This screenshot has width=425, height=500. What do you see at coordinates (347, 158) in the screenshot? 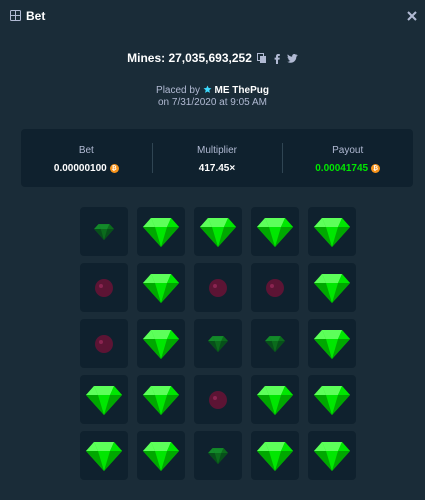
I see `stat-payout: Payout 0.00041745 ₿` at bounding box center [347, 158].